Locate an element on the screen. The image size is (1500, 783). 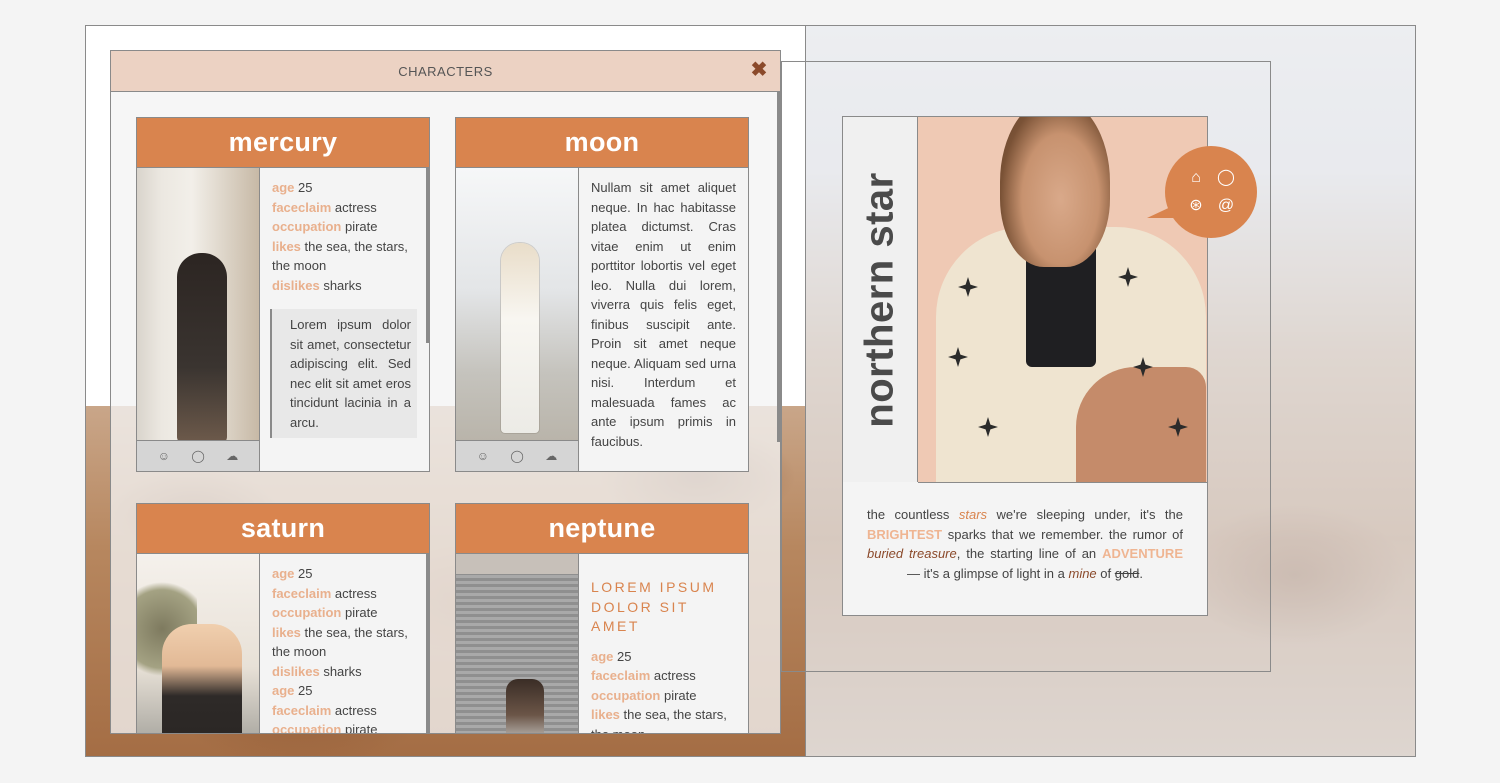
profile-photo is located at coordinates (1062, 300).